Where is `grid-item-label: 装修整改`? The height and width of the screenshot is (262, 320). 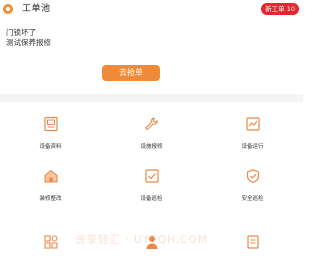 grid-item-label: 装修整改 is located at coordinates (50, 199).